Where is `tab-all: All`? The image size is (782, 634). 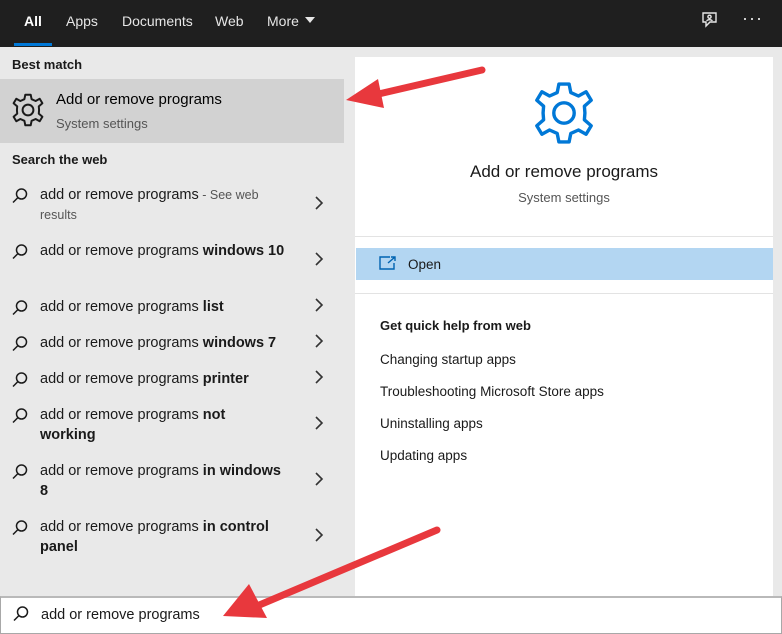
tab-all: All is located at coordinates (33, 21).